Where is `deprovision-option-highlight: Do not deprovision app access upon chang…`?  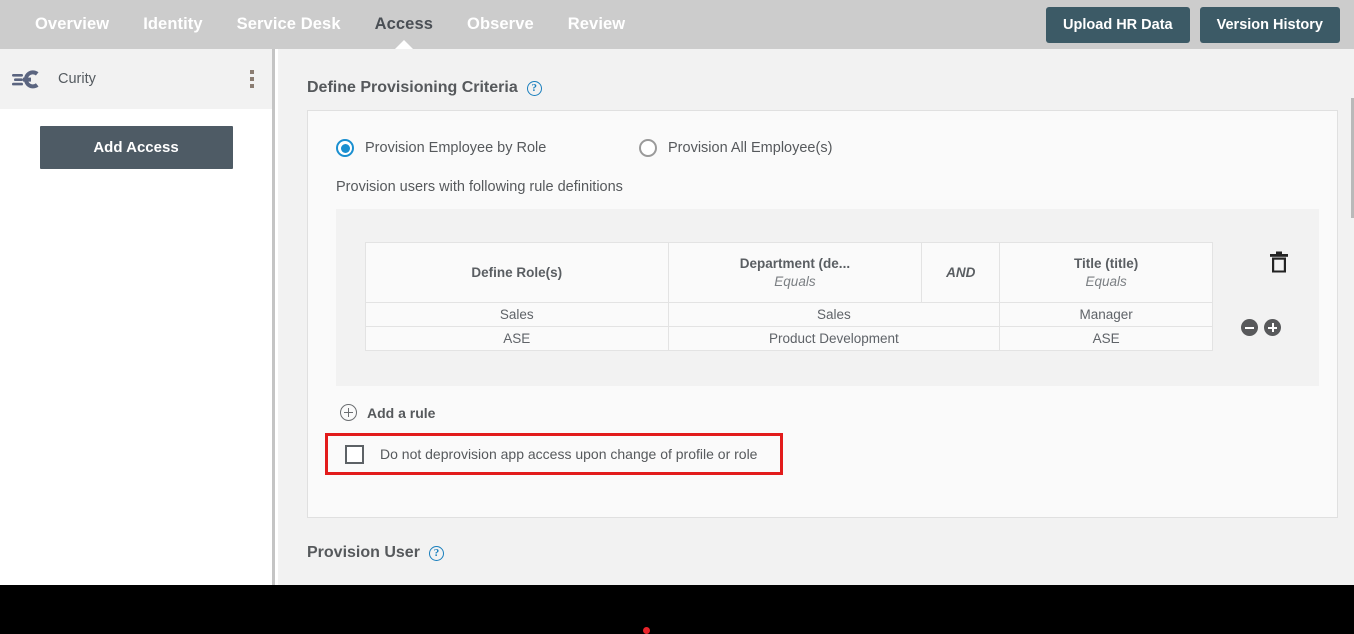
deprovision-option-highlight: Do not deprovision app access upon chang… is located at coordinates (554, 454).